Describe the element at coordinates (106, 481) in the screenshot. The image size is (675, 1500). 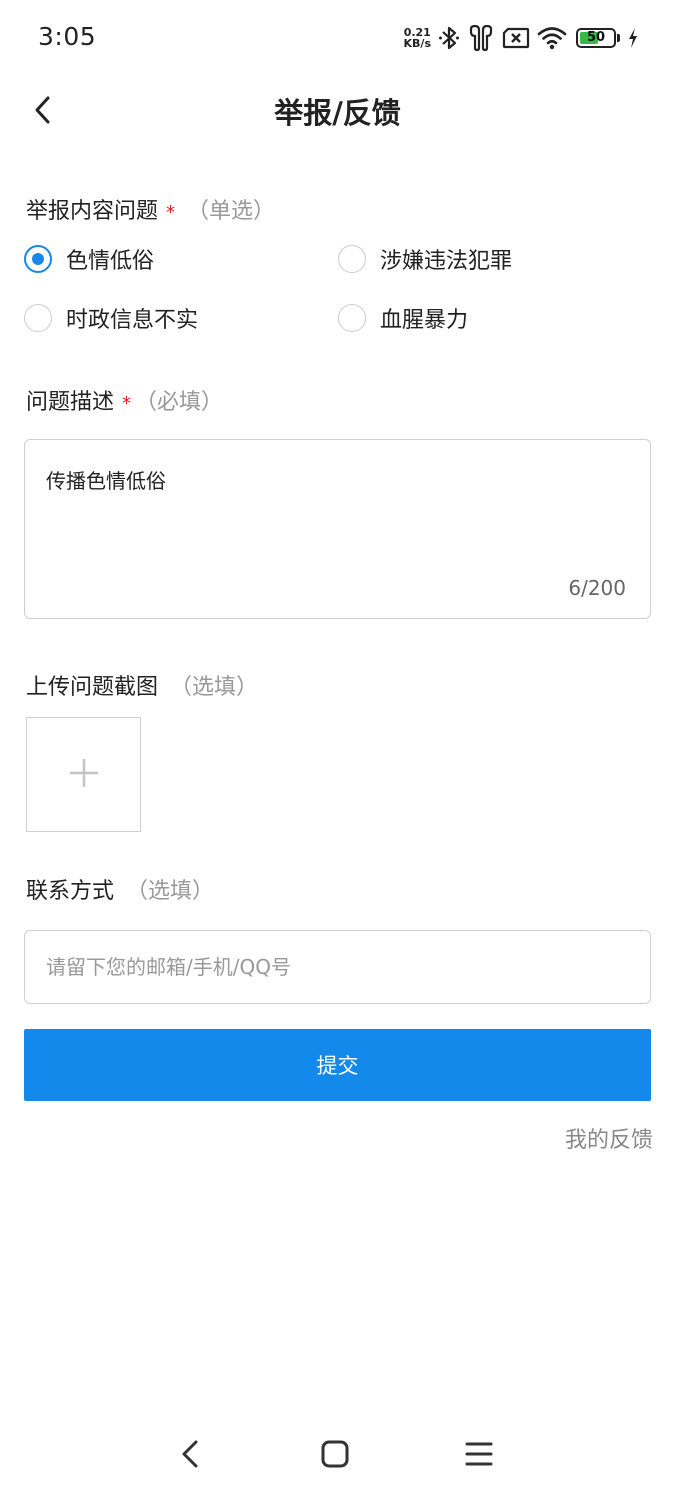
I see `description-text: 传播色情低俗` at that location.